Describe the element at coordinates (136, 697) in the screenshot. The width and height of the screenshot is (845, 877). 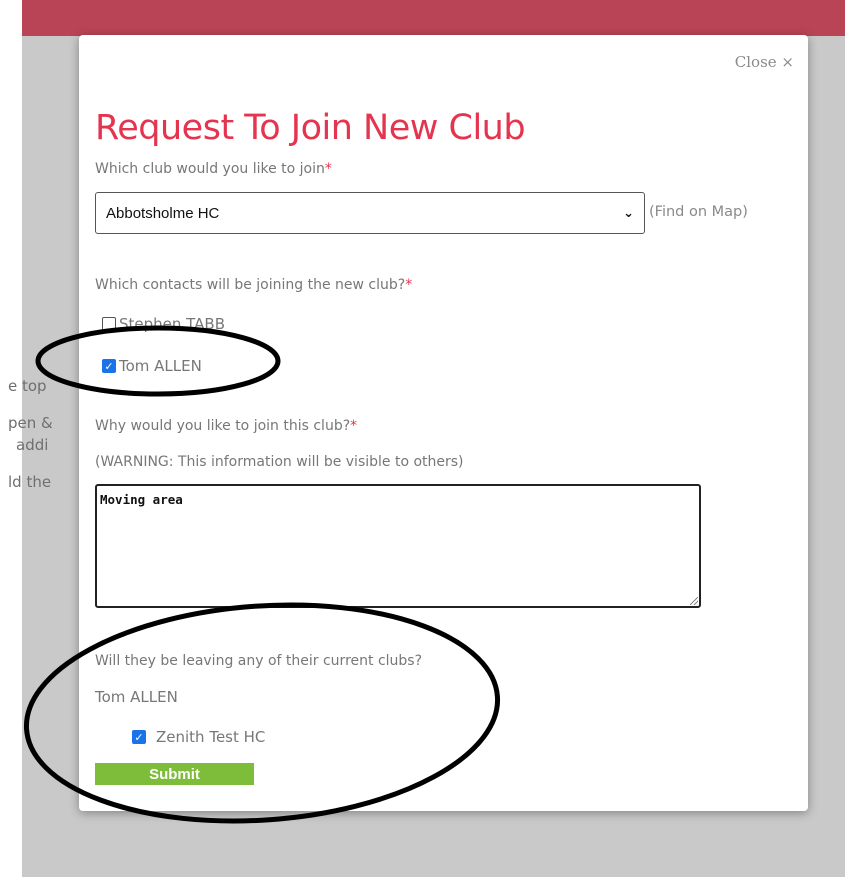
I see `leaving-contact-name: Tom ALLEN` at that location.